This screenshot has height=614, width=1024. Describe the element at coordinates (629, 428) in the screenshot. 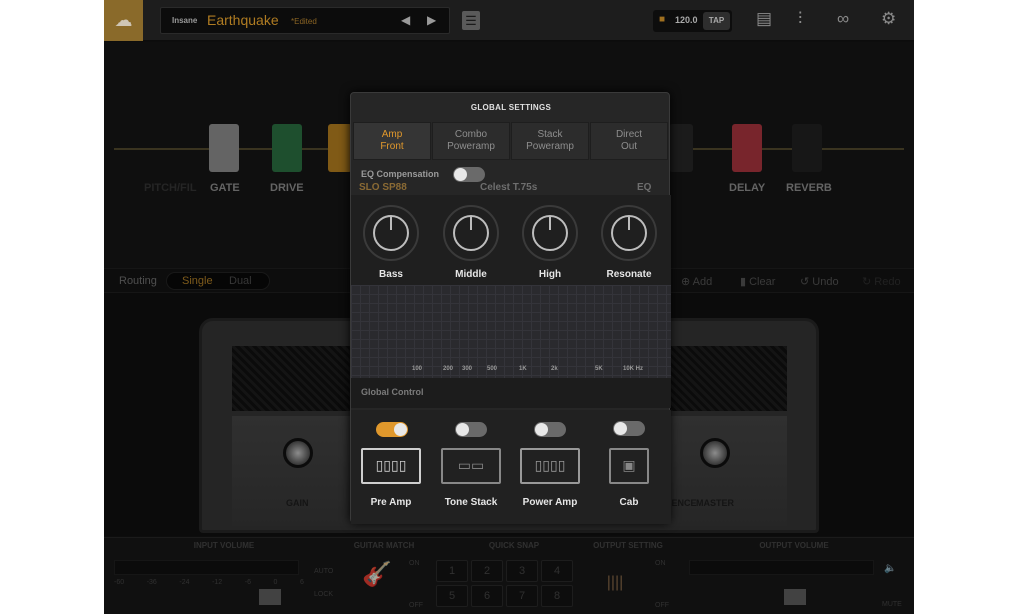

I see `cab-toggle` at that location.